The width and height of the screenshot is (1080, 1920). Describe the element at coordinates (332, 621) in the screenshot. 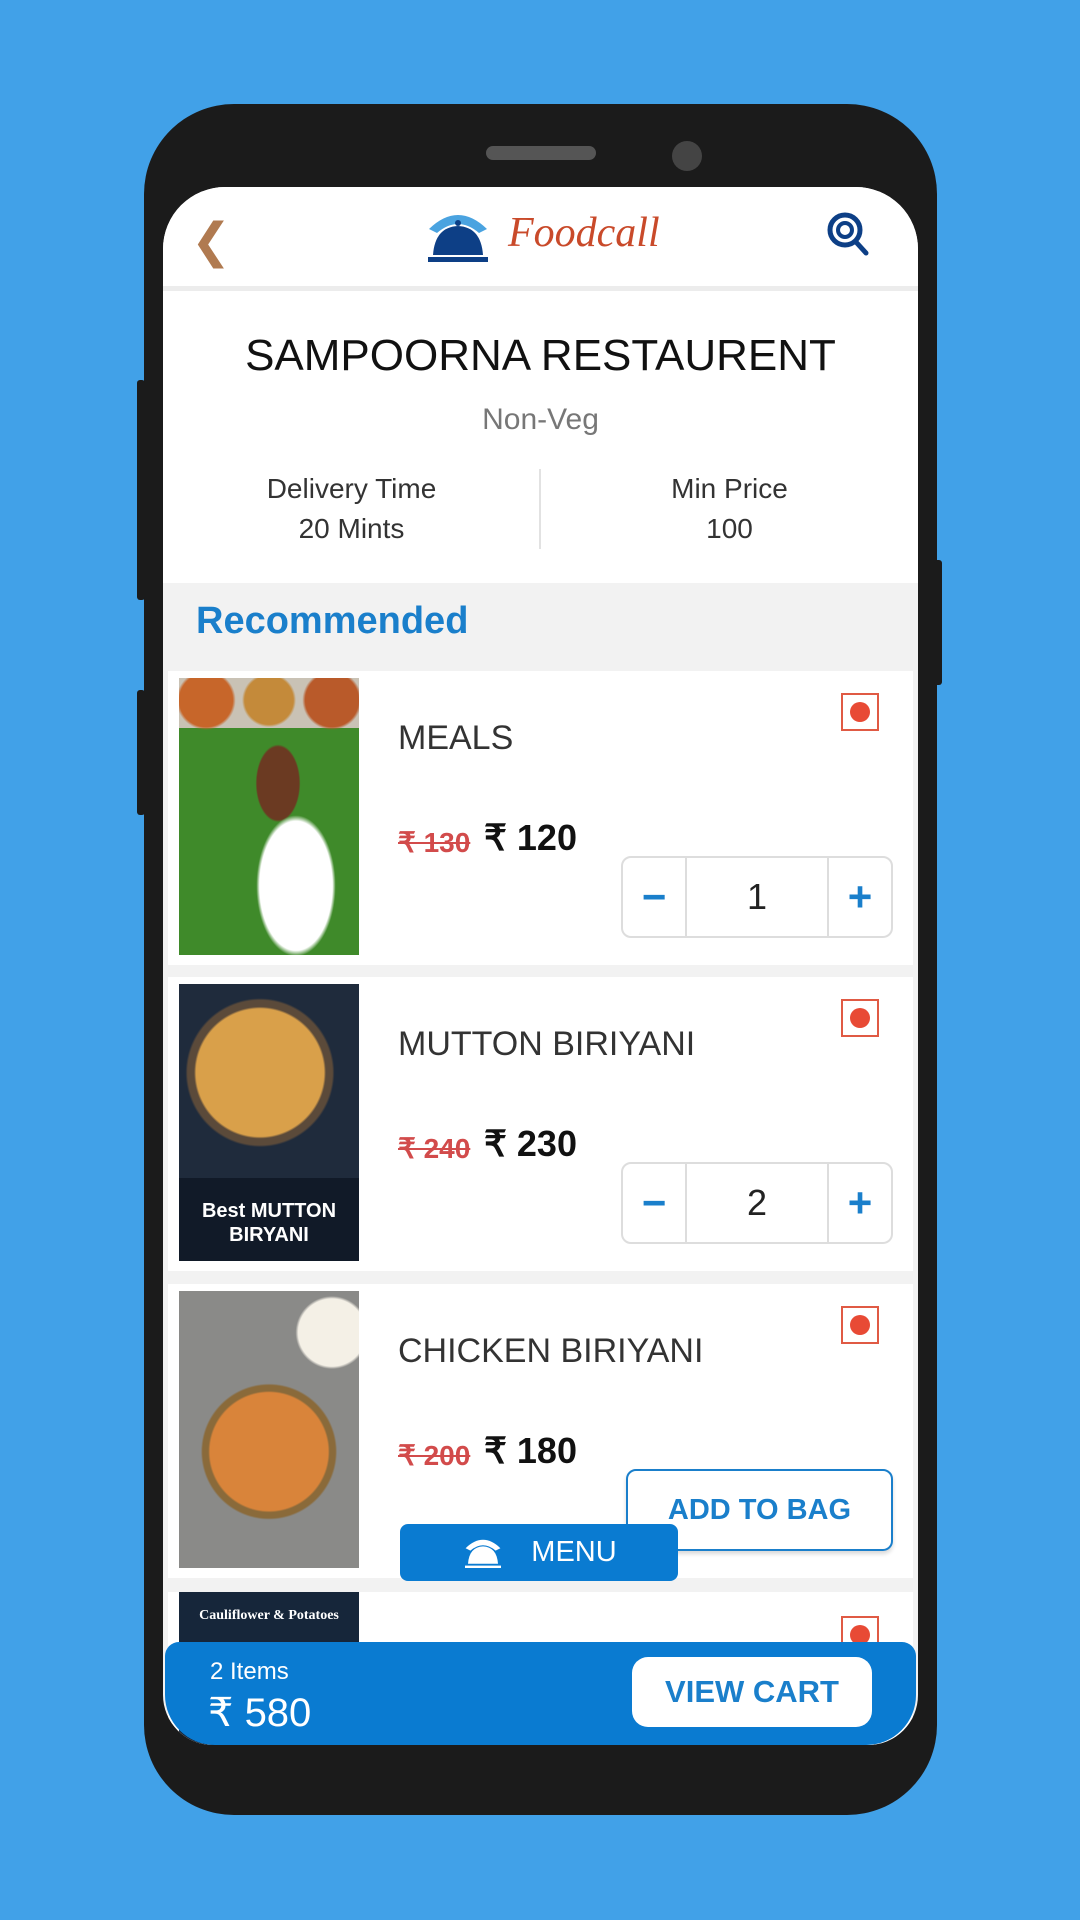

I see `section-title: Recommended` at that location.